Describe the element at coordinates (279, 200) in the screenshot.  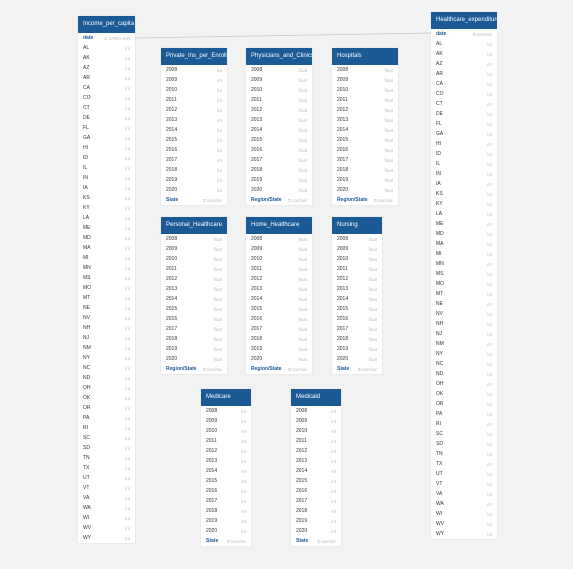
I see `column-row-region-state: Region/State varchar` at that location.